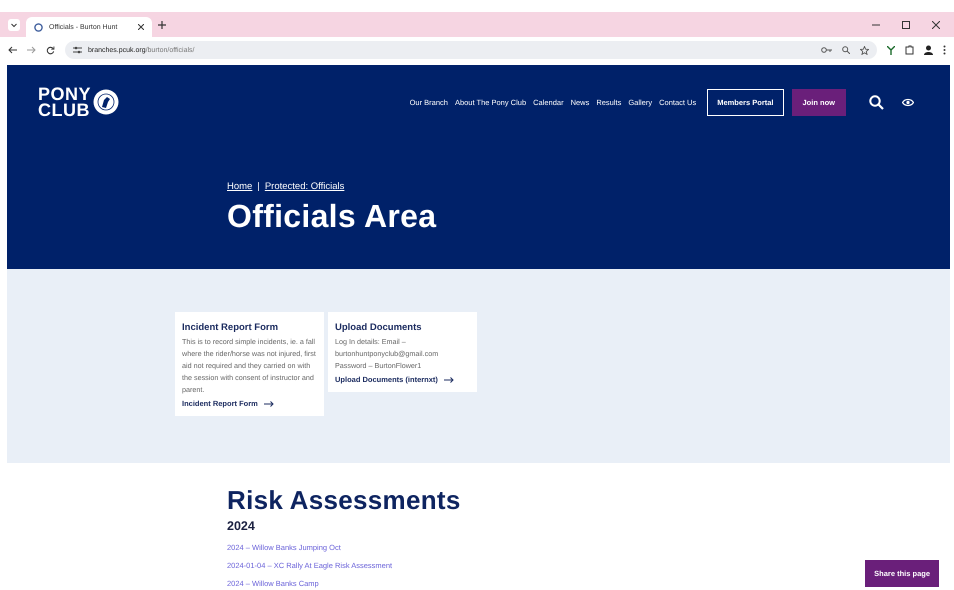 This screenshot has width=954, height=590. What do you see at coordinates (908, 102) in the screenshot?
I see `eye-icon` at bounding box center [908, 102].